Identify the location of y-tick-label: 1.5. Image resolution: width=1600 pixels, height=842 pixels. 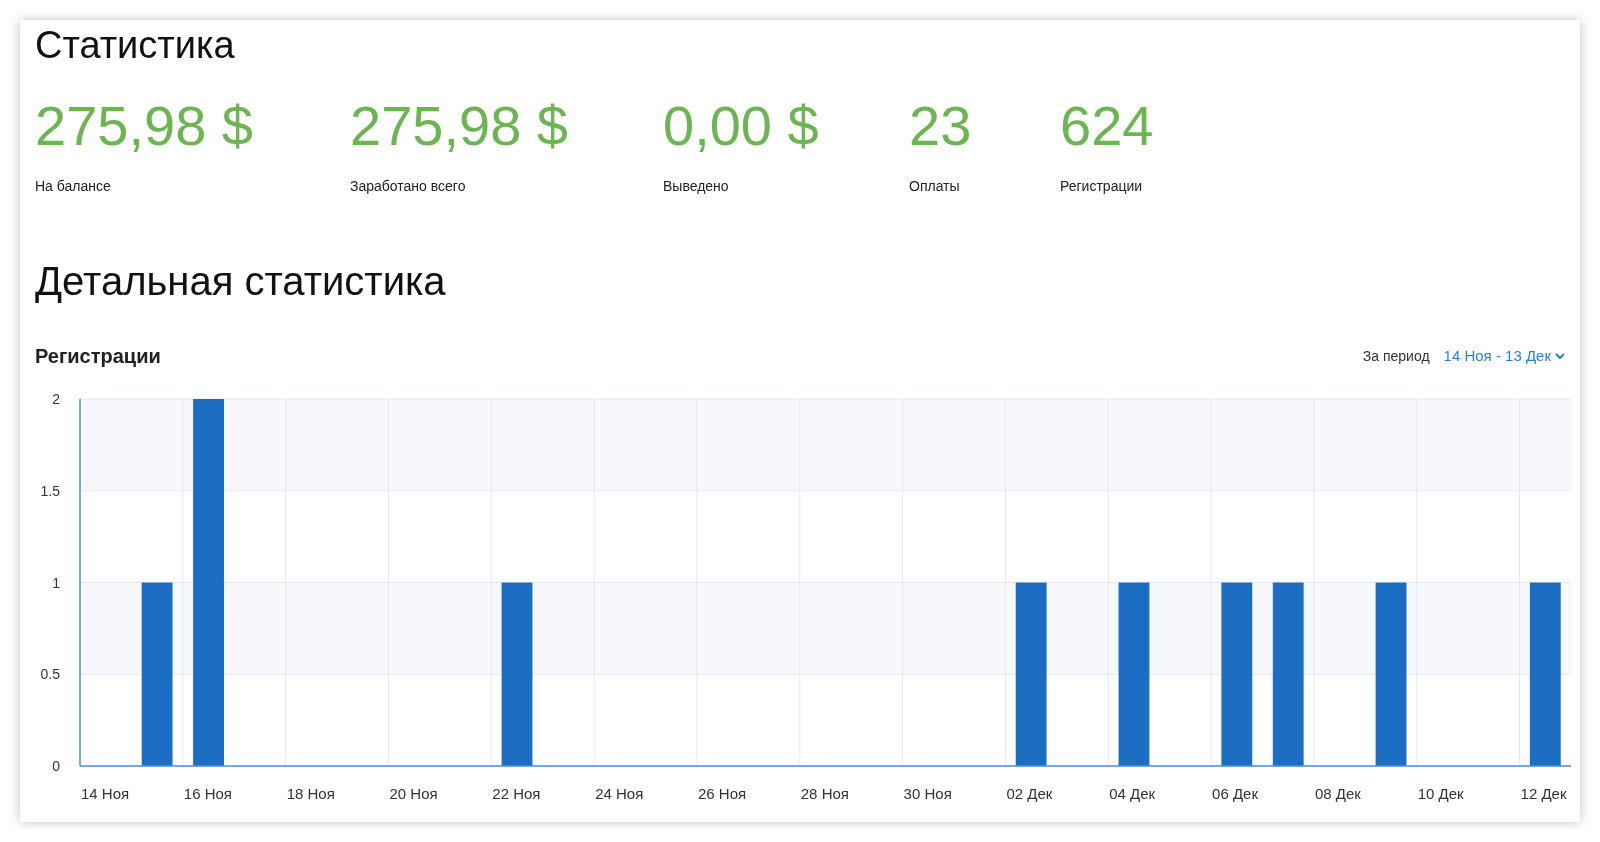
(50, 490).